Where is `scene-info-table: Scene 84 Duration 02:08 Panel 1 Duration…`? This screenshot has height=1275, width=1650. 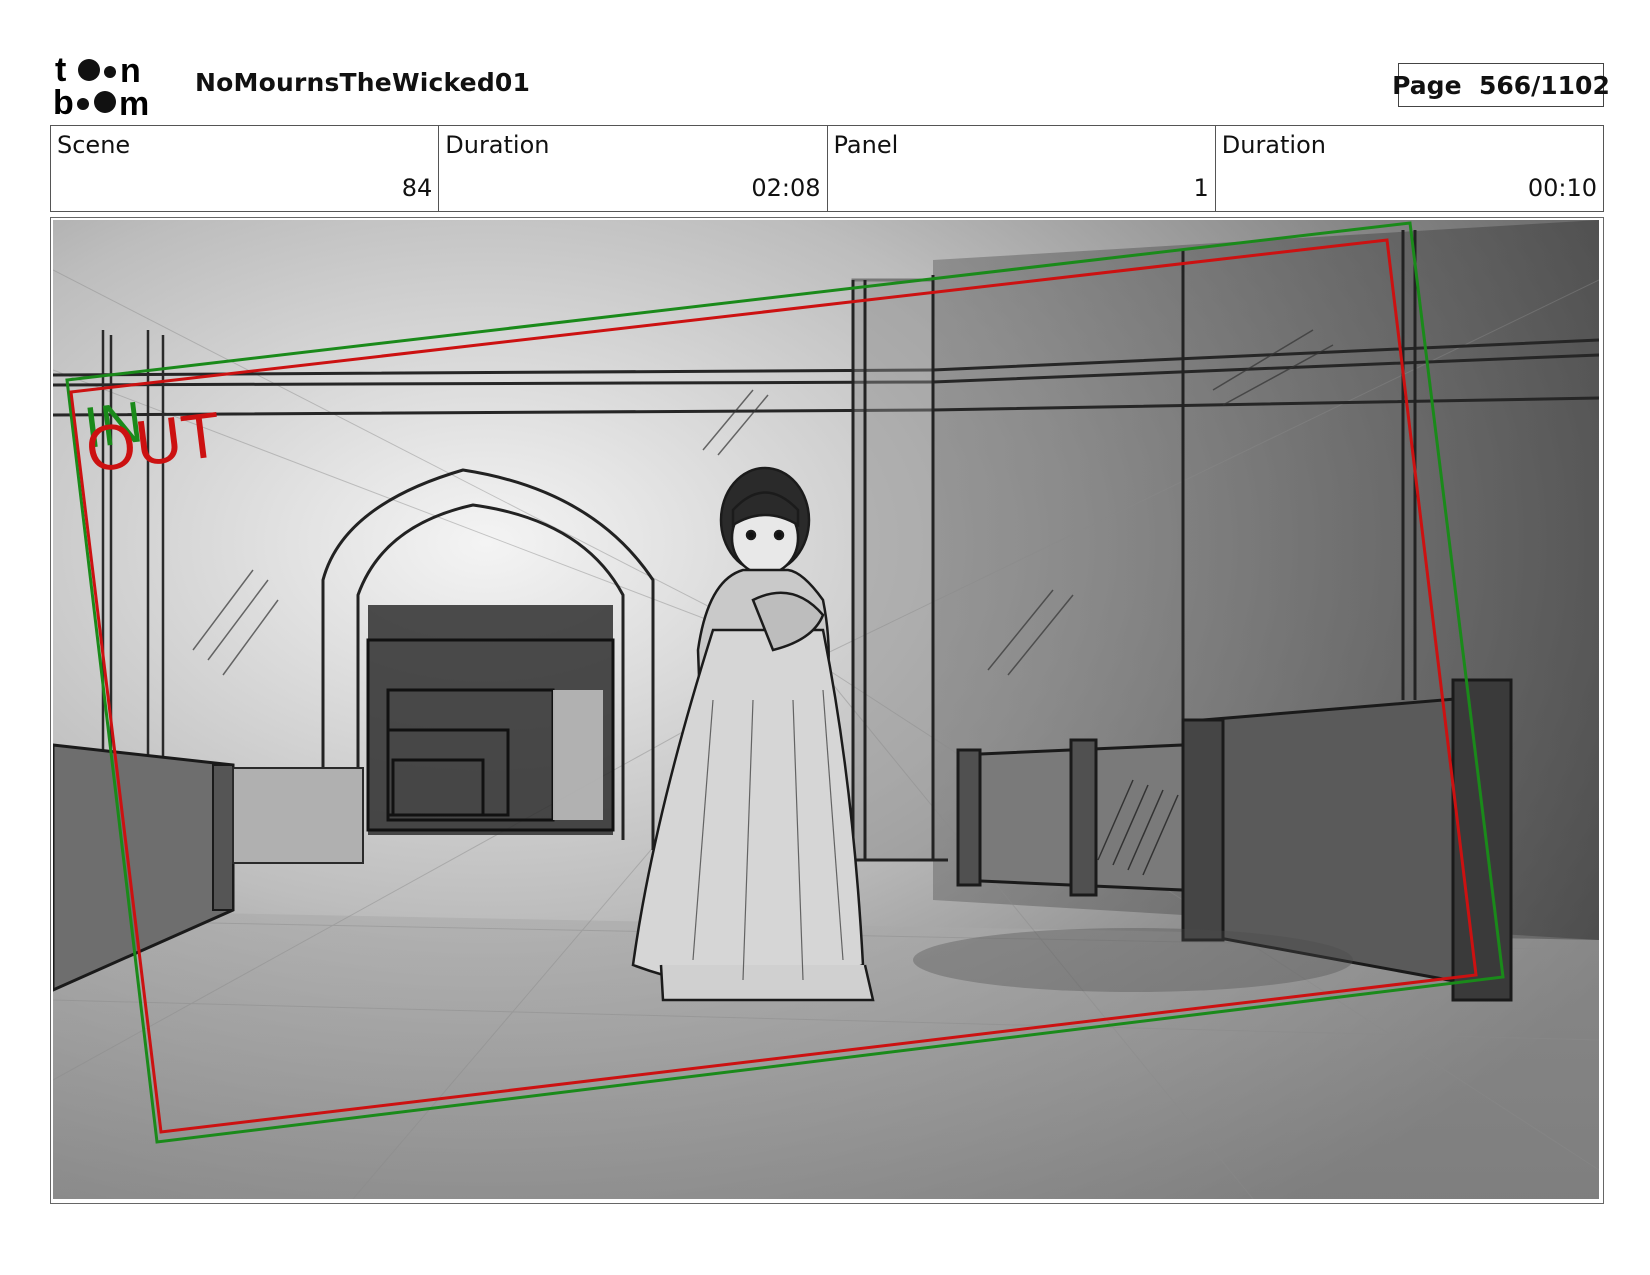
scene-info-table: Scene 84 Duration 02:08 Panel 1 Duration… is located at coordinates (827, 168).